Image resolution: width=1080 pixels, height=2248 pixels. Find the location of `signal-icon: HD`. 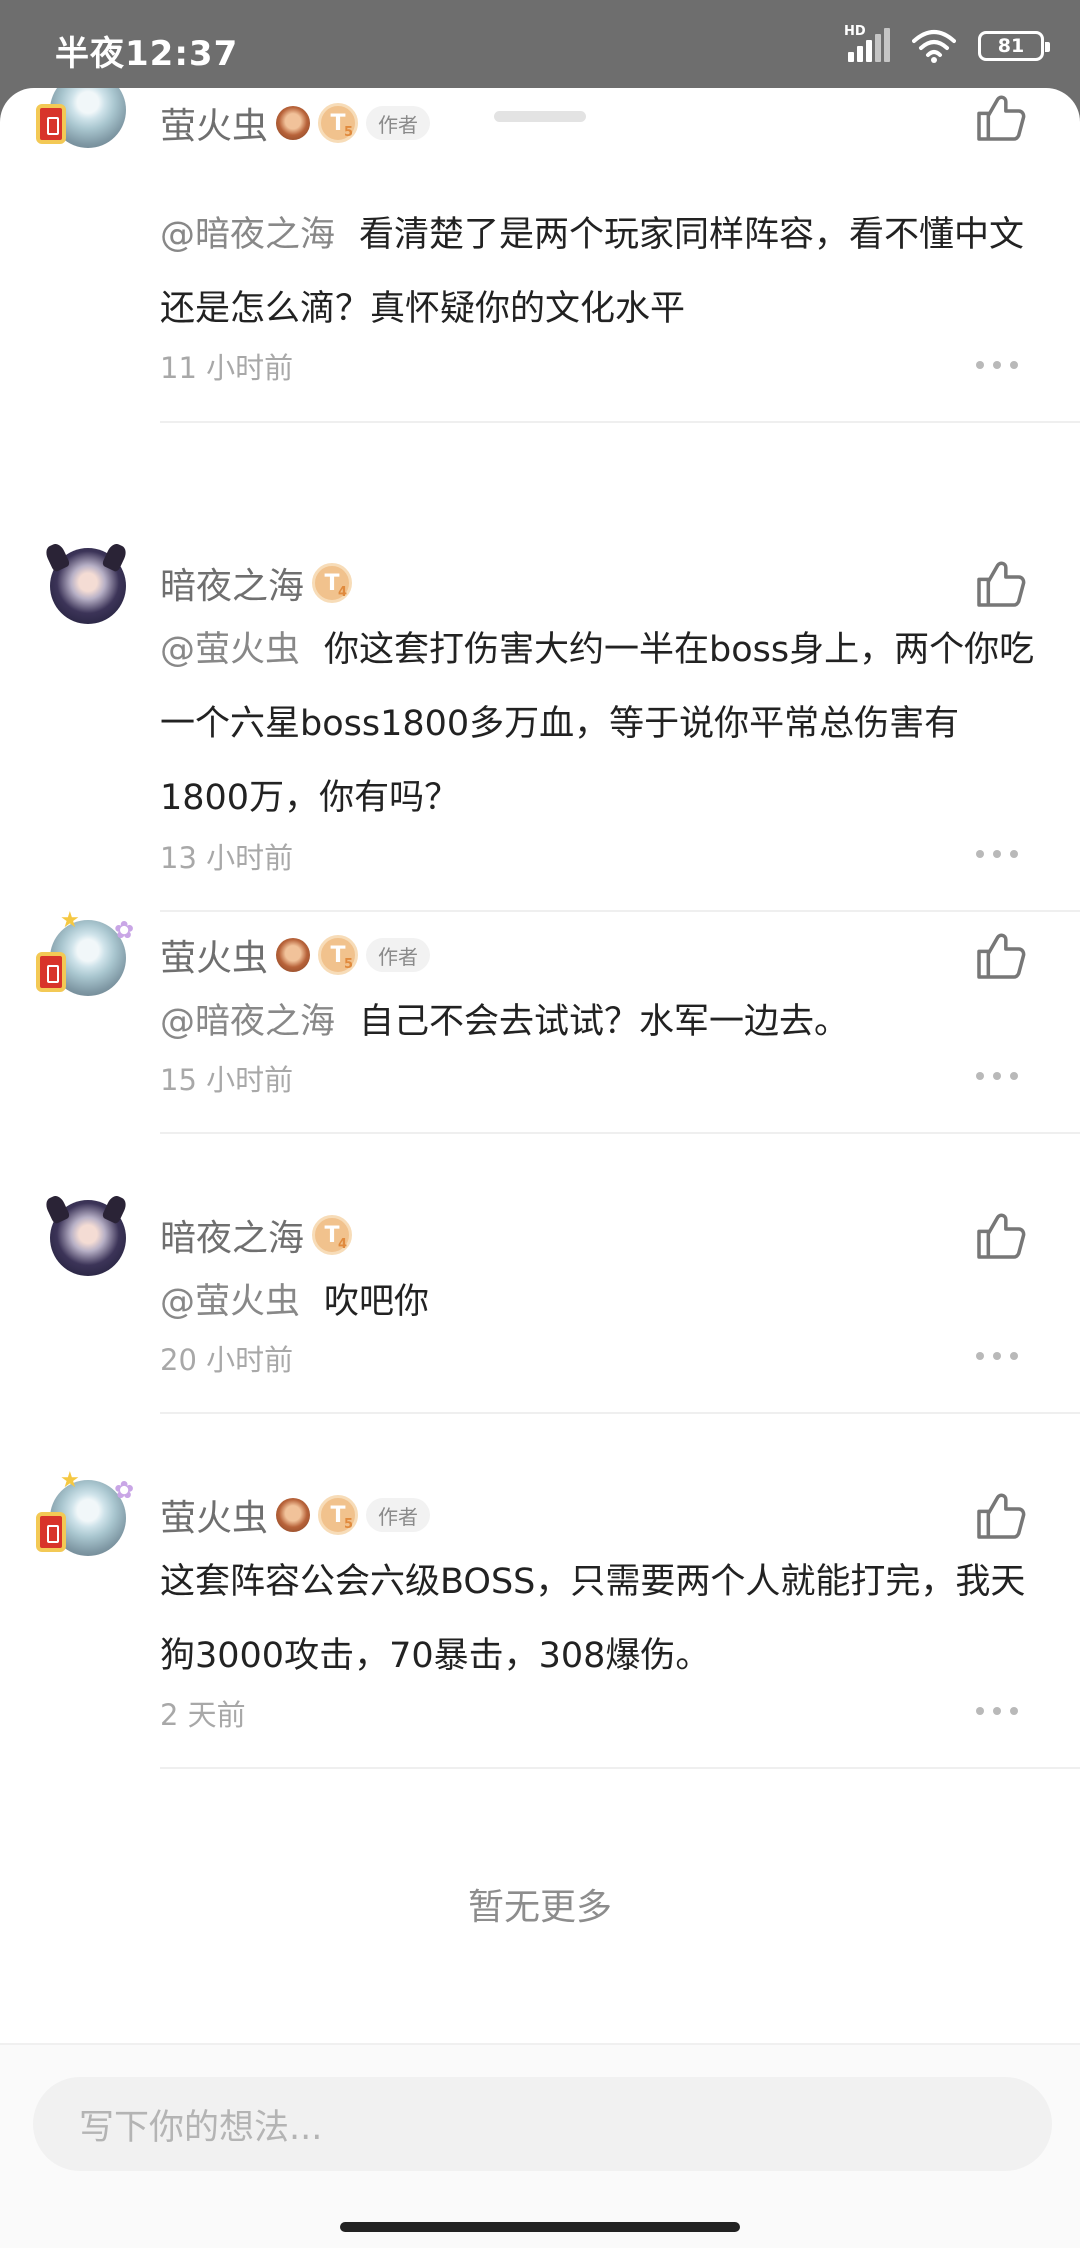

signal-icon: HD is located at coordinates (867, 44).